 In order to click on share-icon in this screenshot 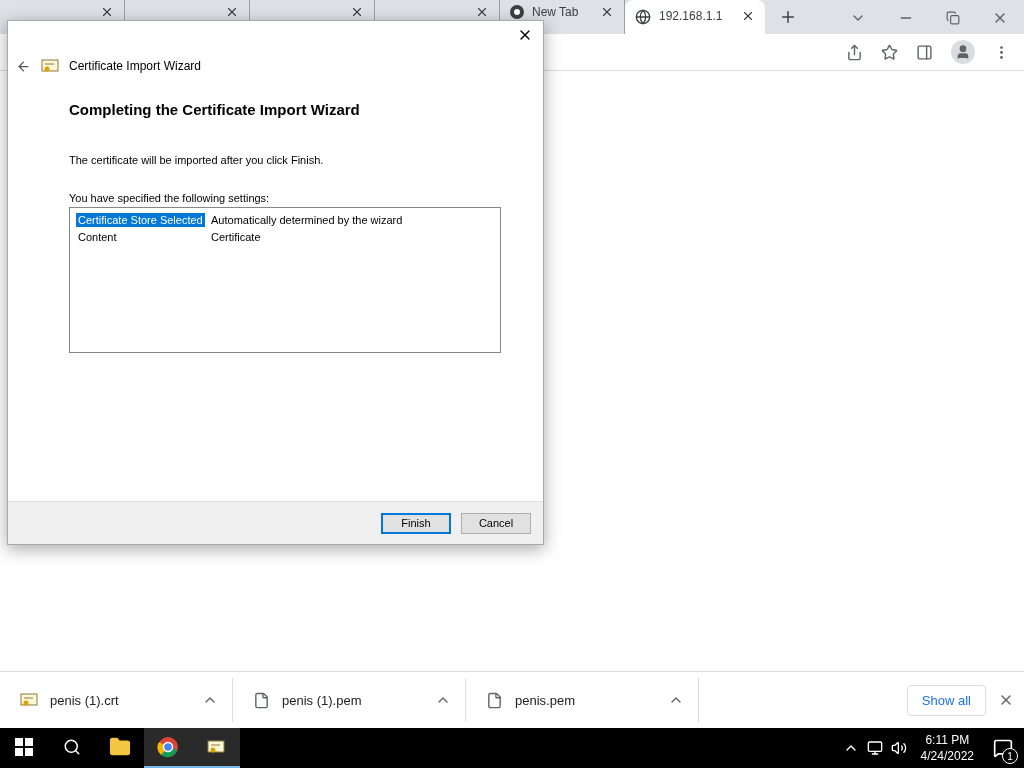, I will do `click(854, 52)`.